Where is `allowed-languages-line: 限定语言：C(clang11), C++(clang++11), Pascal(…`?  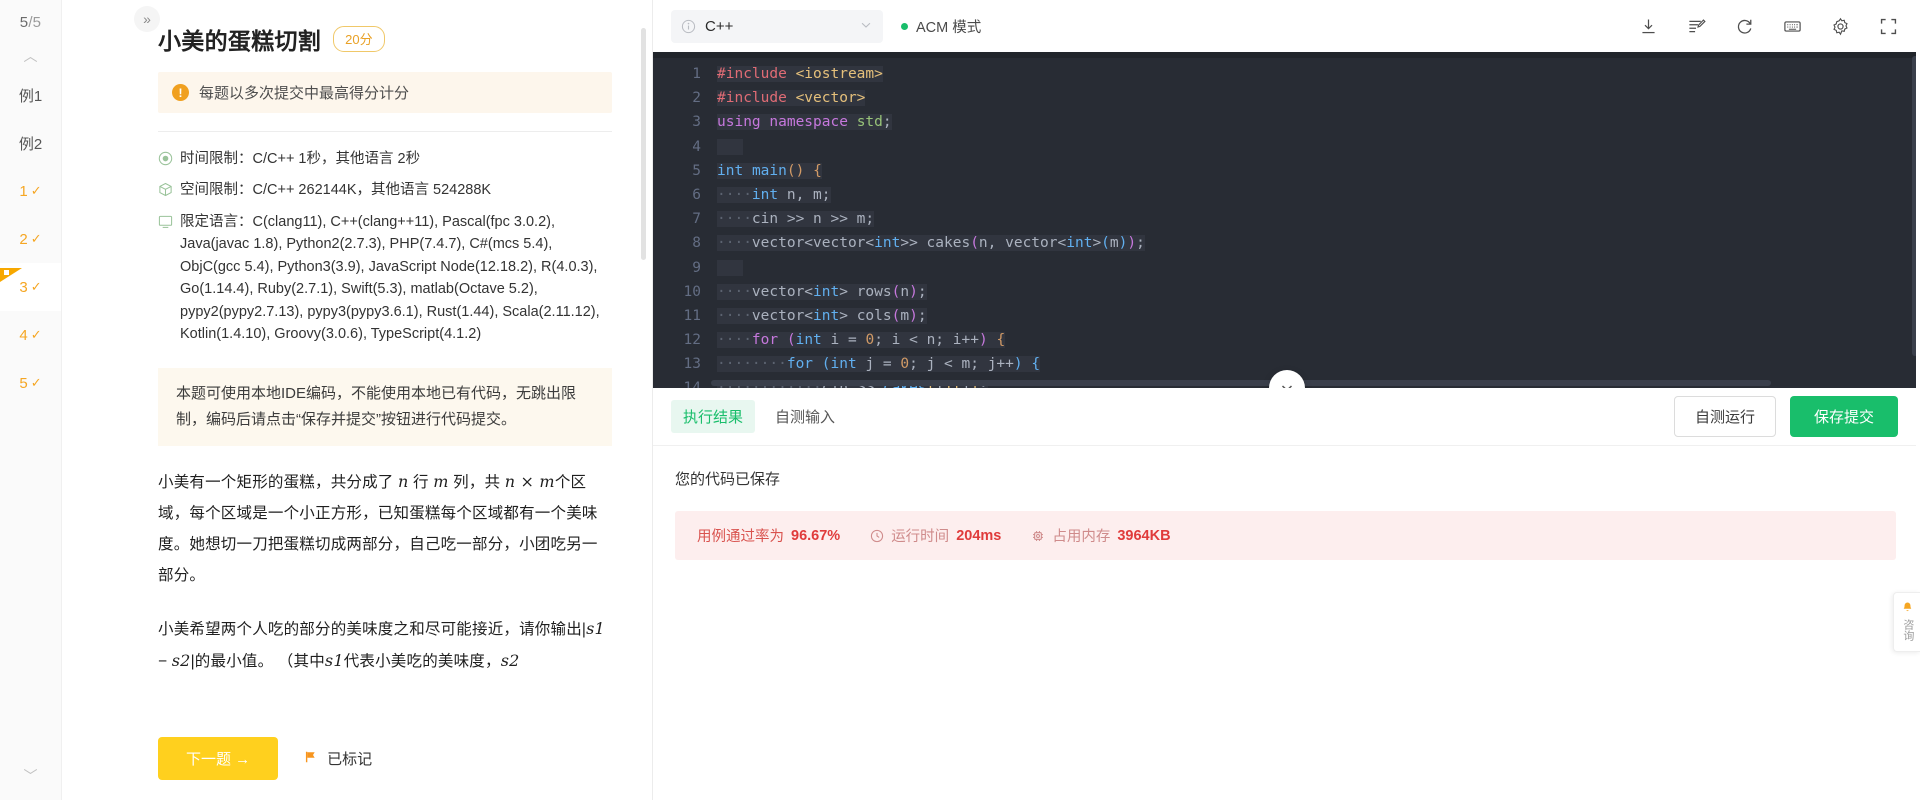
allowed-languages-line: 限定语言：C(clang11), C++(clang++11), Pascal(… is located at coordinates (385, 278).